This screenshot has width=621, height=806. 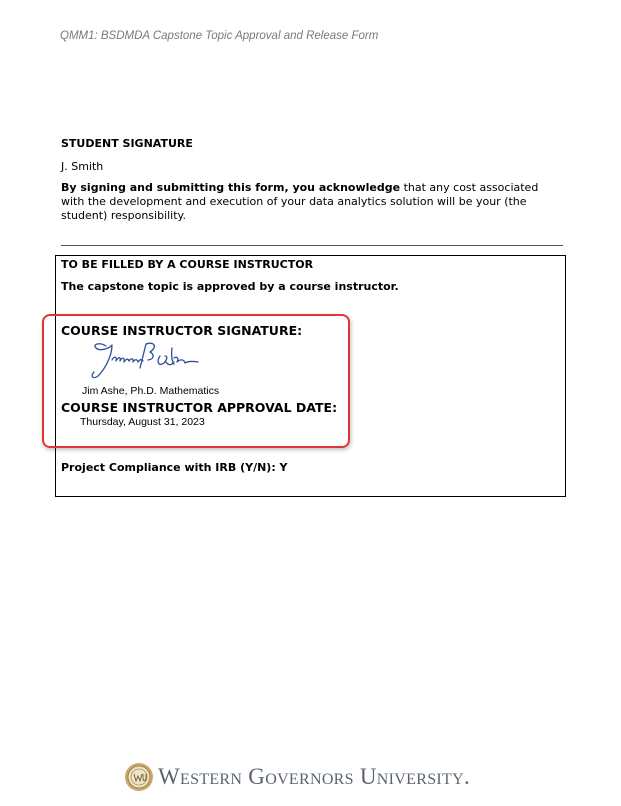 I want to click on instructor-name: Jim Ashe, Ph.D. Mathematics, so click(x=151, y=391).